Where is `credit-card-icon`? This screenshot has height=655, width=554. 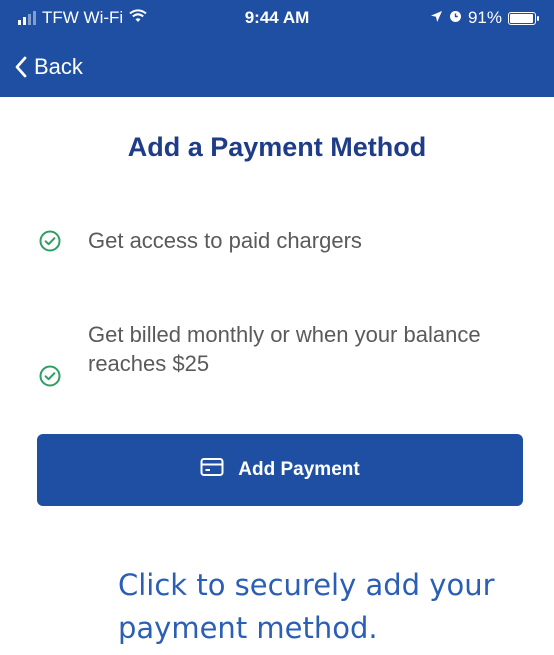
credit-card-icon is located at coordinates (212, 470).